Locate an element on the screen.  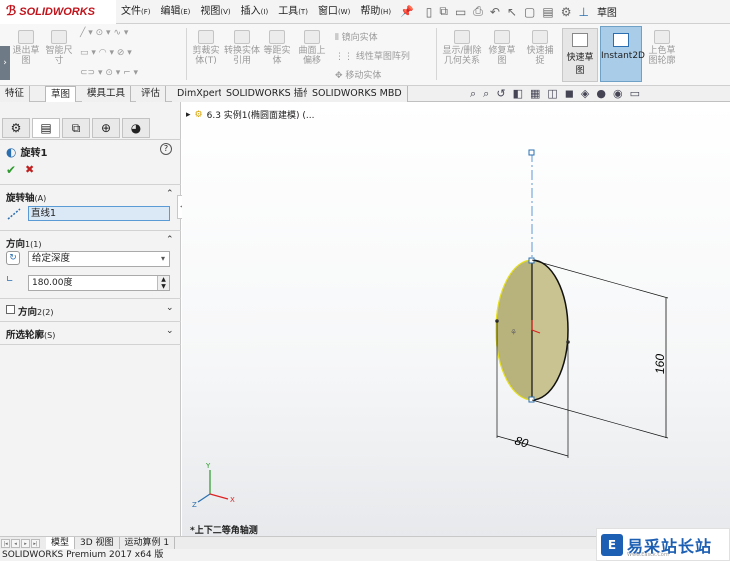
menu-insert: 插入(I) is located at coordinates (255, 12).